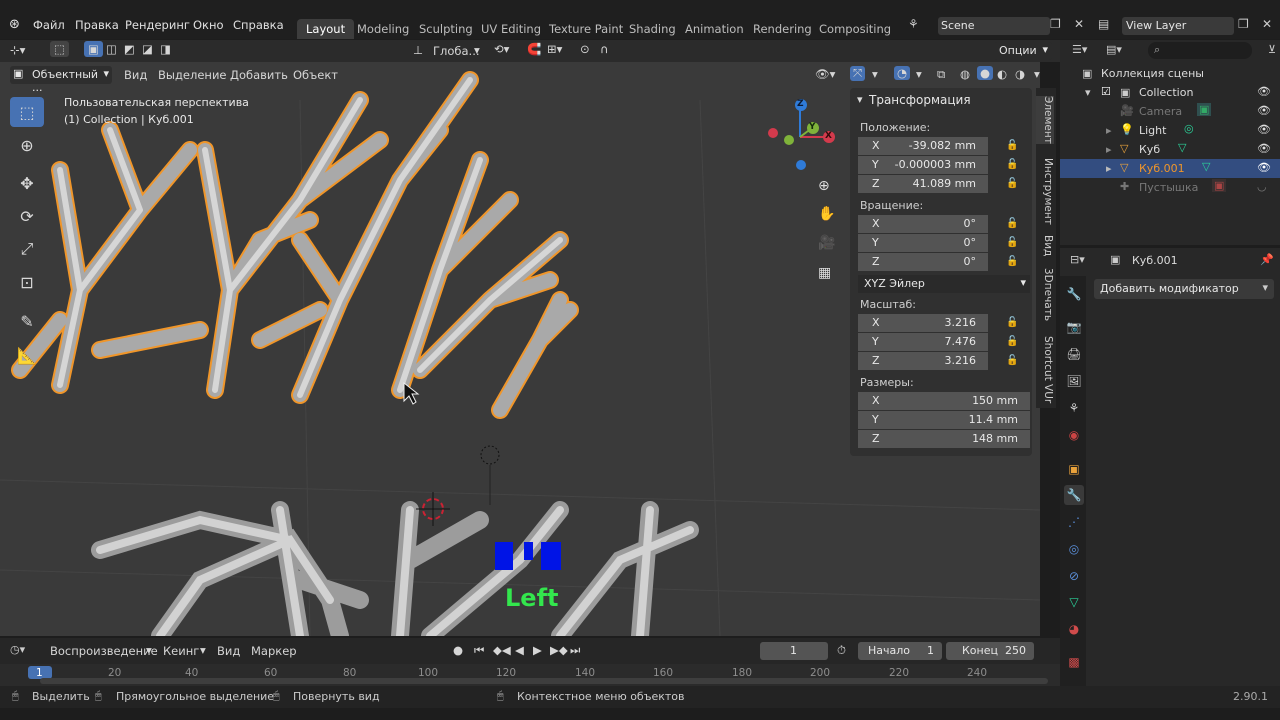 The image size is (1280, 720). Describe the element at coordinates (97, 25) in the screenshot. I see `menu-edit: Правка` at that location.